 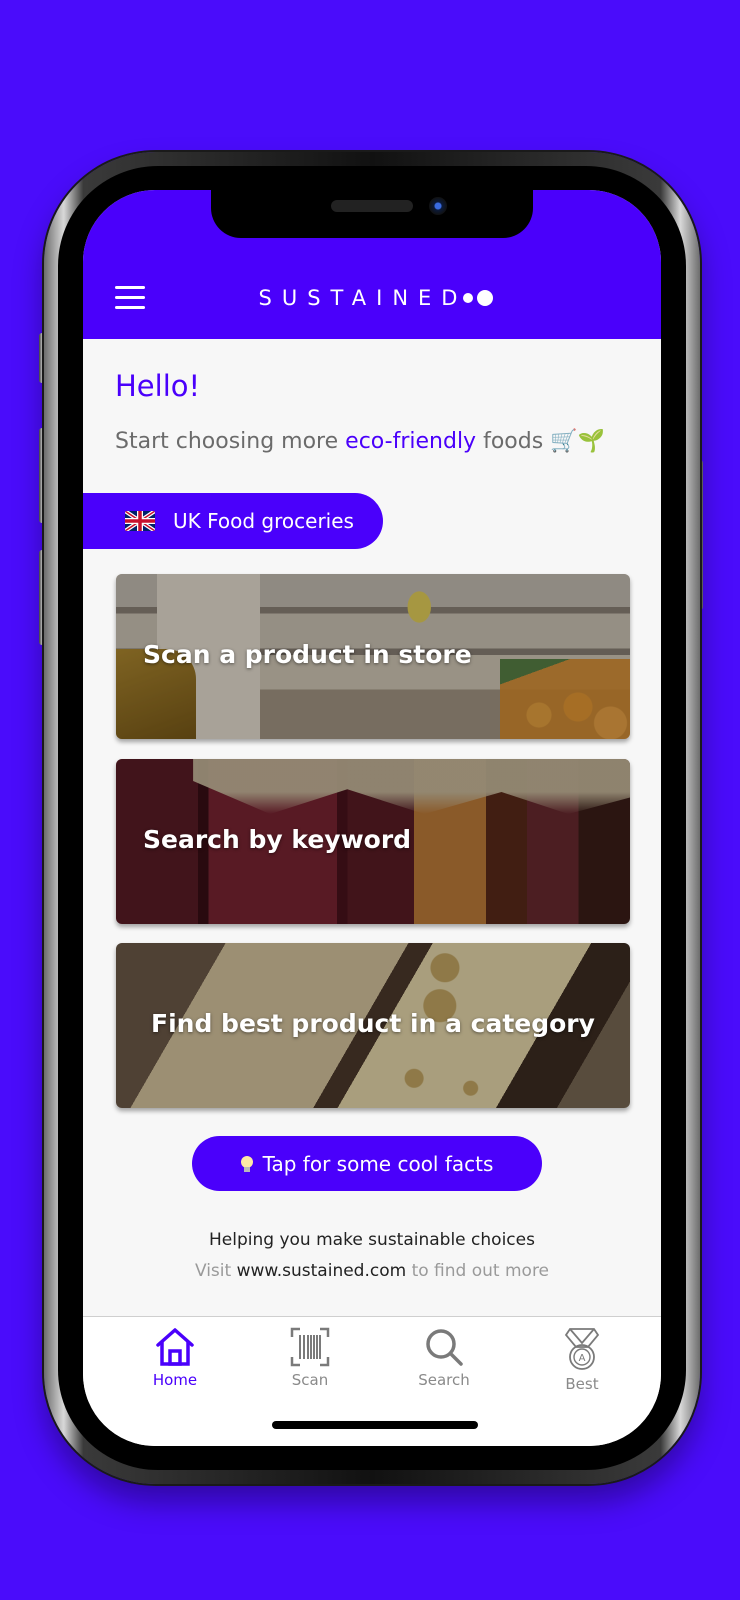 I want to click on nav-search: Search, so click(x=444, y=1358).